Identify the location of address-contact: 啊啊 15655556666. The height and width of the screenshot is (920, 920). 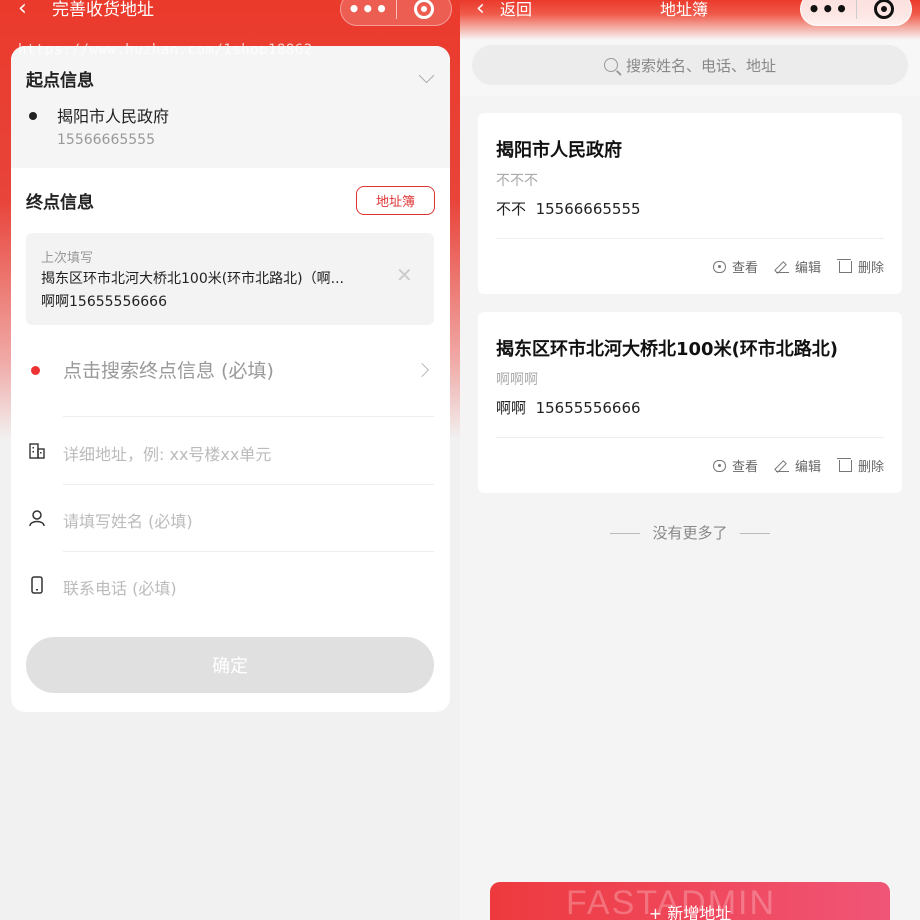
(568, 407).